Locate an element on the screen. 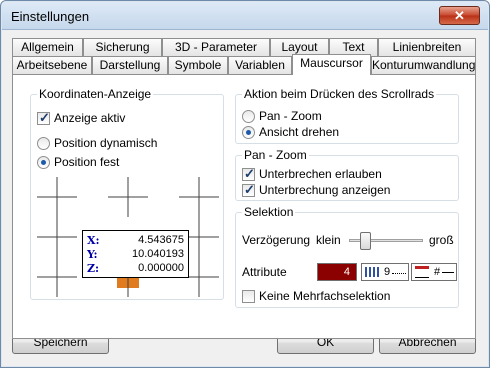 Image resolution: width=490 pixels, height=368 pixels. unterbrechung-anzeigen-checkbox: Unterbrechung anzeigen is located at coordinates (316, 190).